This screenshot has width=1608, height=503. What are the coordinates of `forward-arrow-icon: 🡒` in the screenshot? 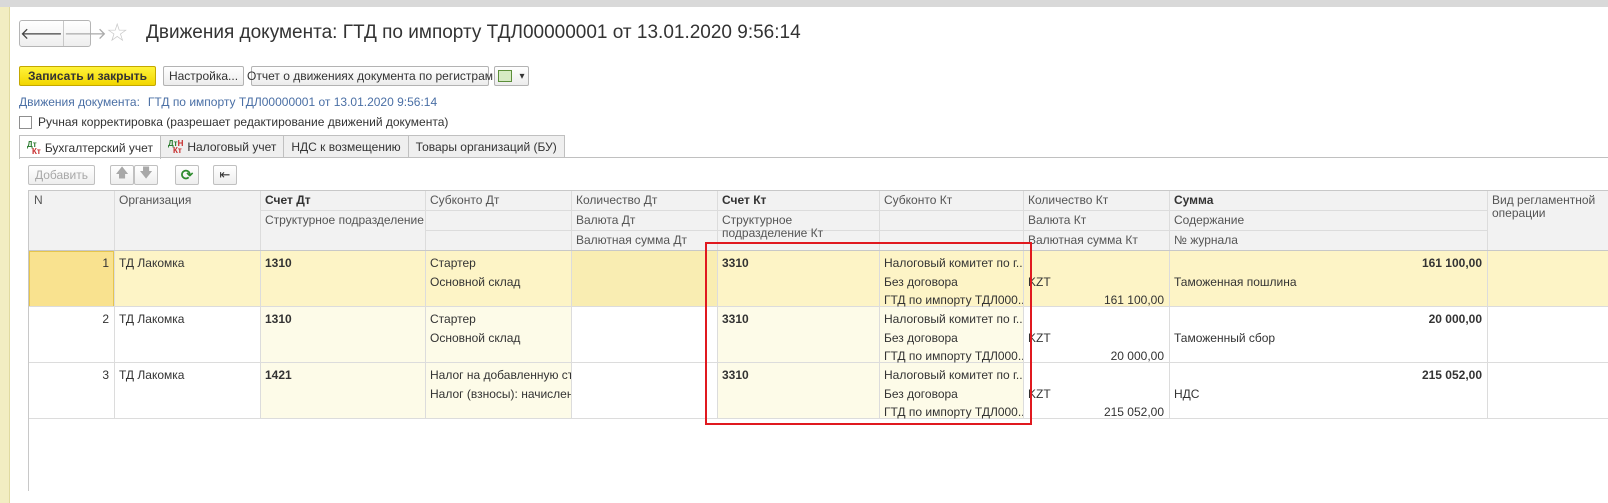 It's located at (84, 33).